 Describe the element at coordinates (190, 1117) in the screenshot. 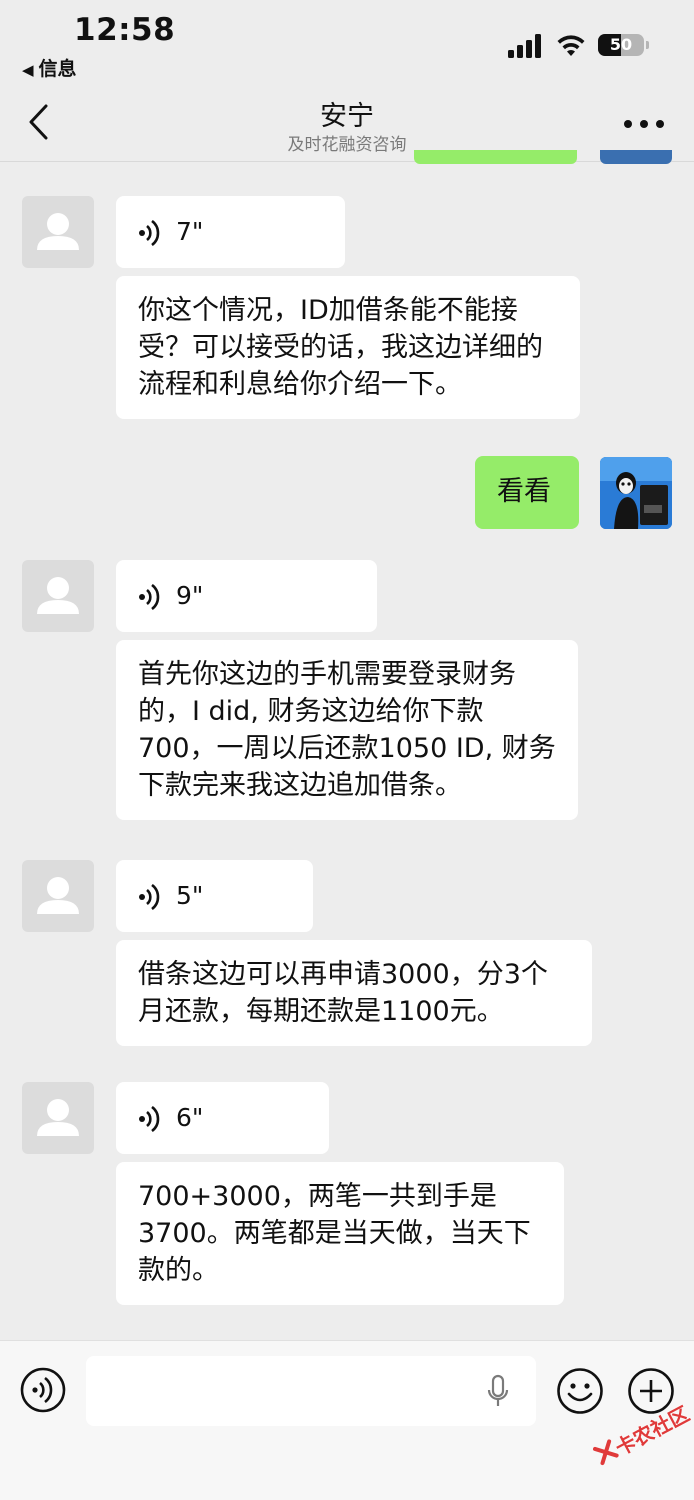

I see `voice-duration: 6"` at that location.